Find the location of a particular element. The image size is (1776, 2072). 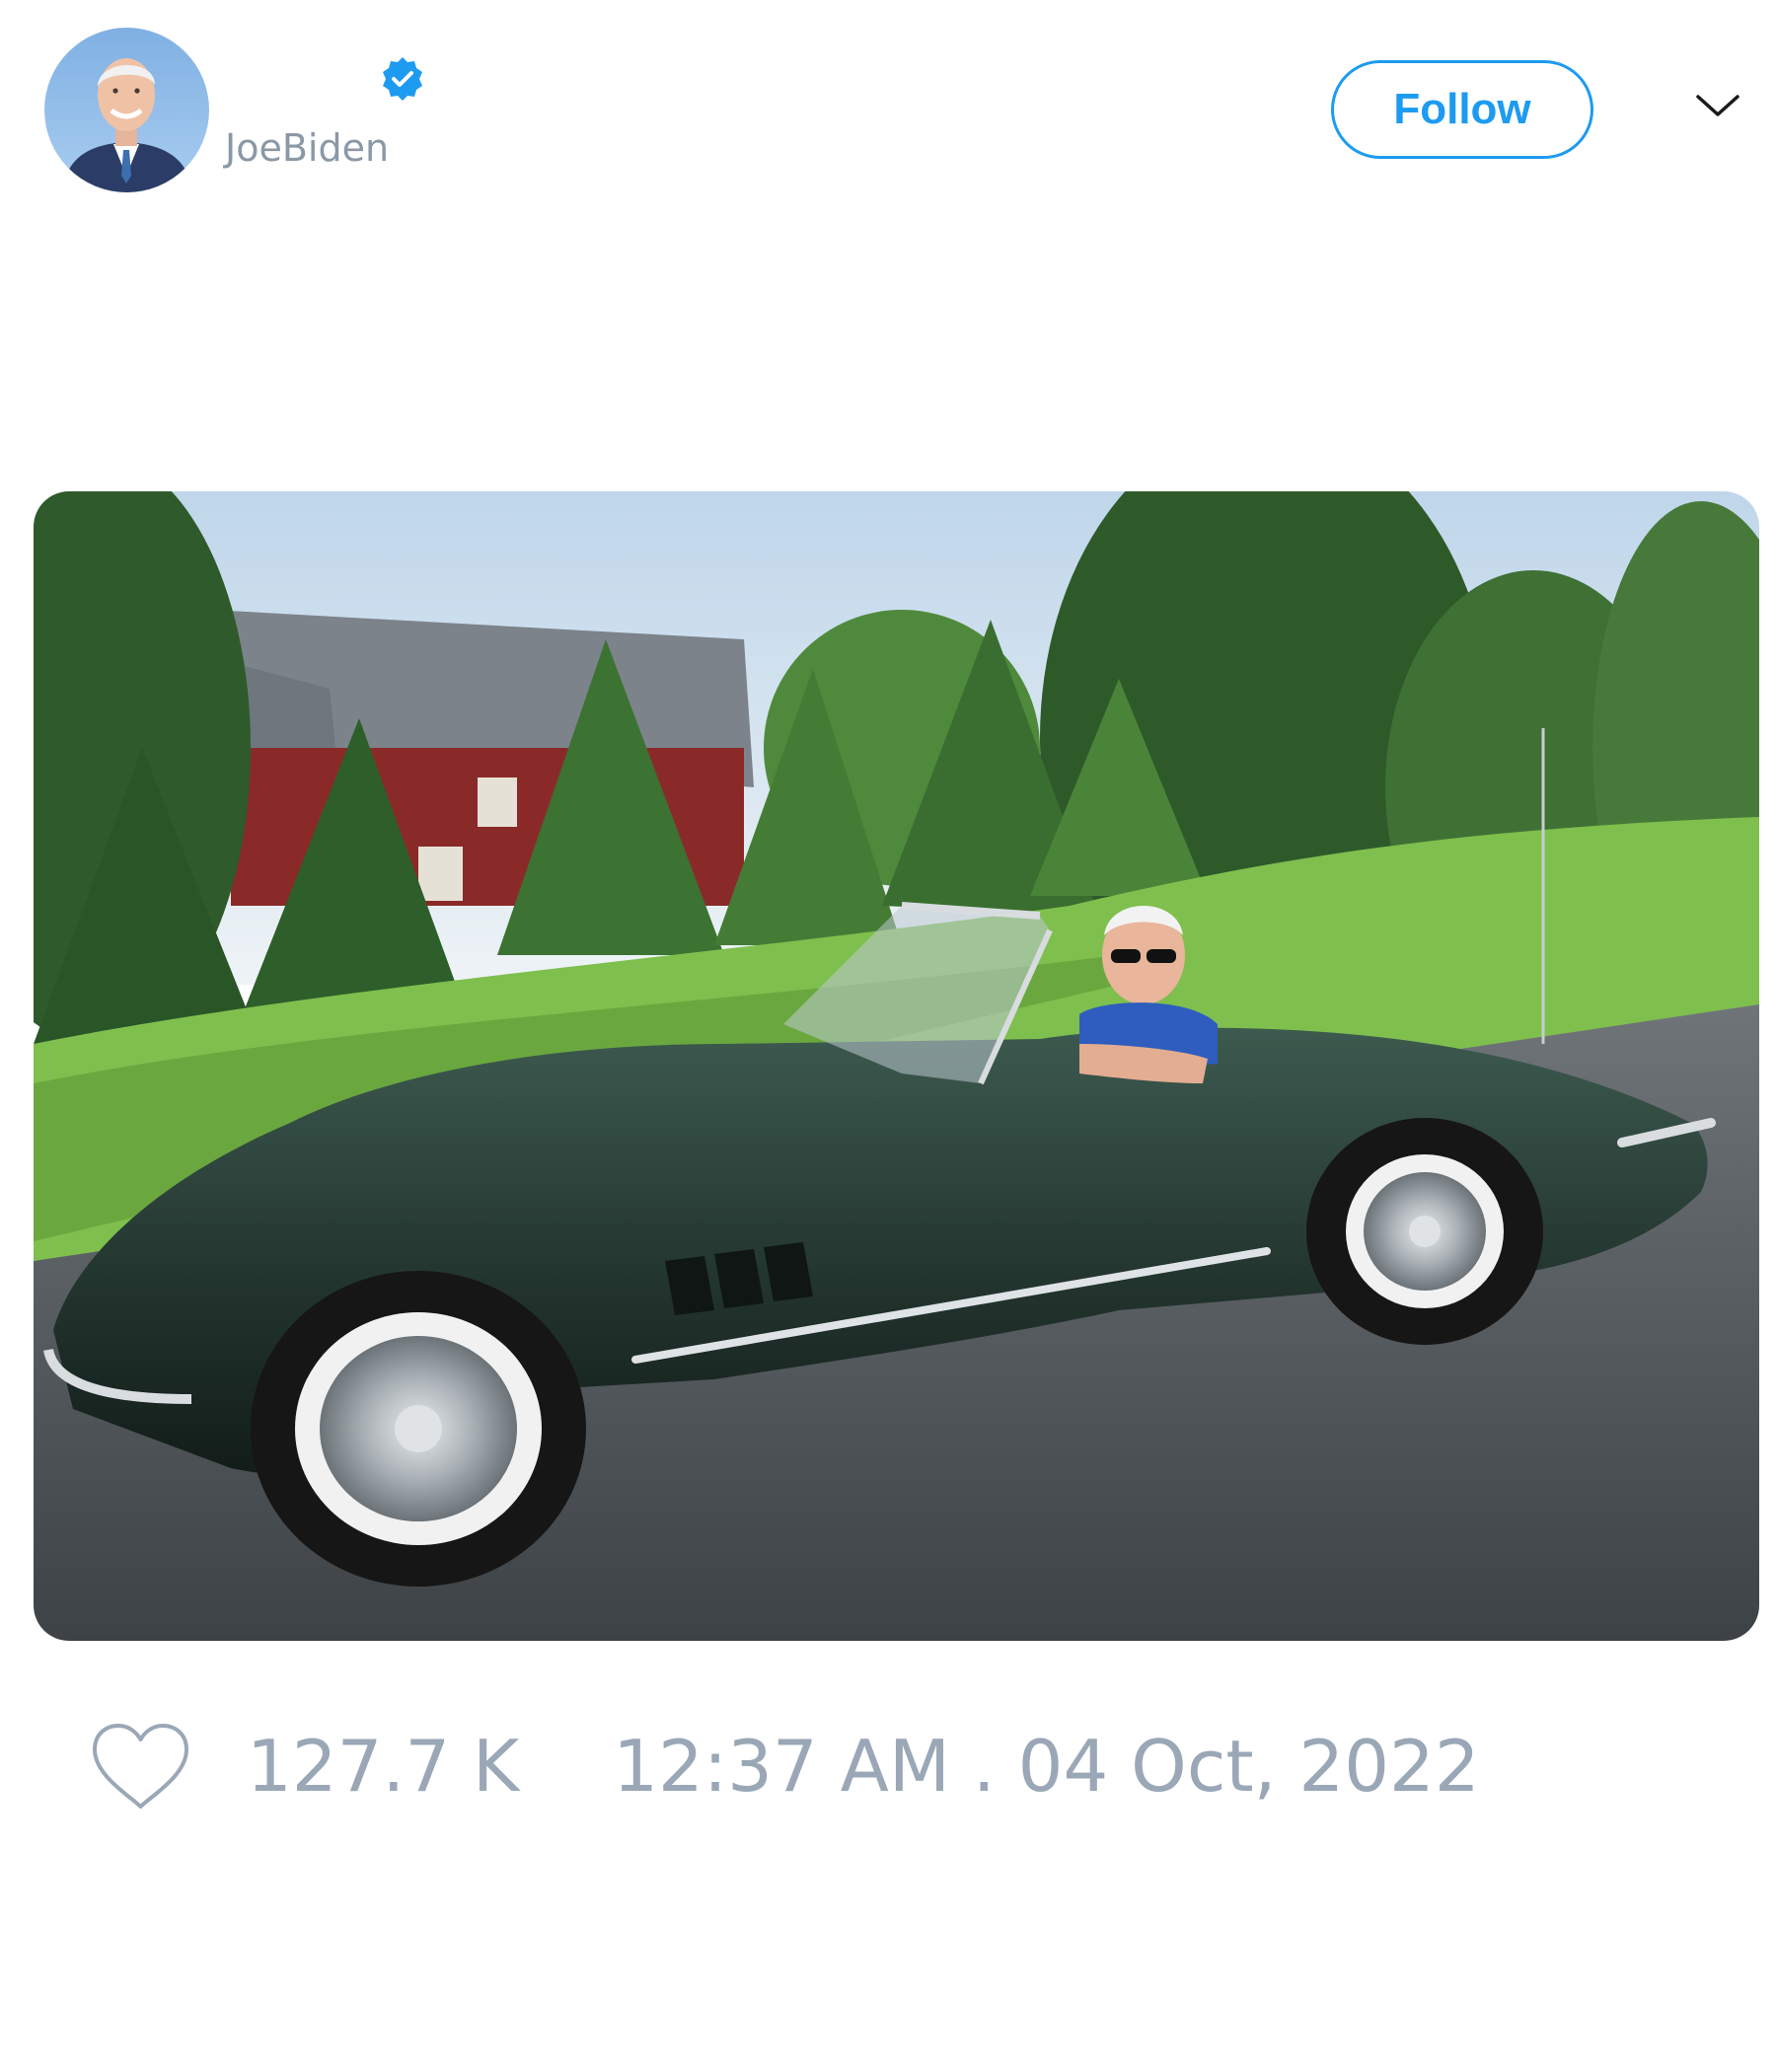

follow-button: Follow is located at coordinates (1462, 110).